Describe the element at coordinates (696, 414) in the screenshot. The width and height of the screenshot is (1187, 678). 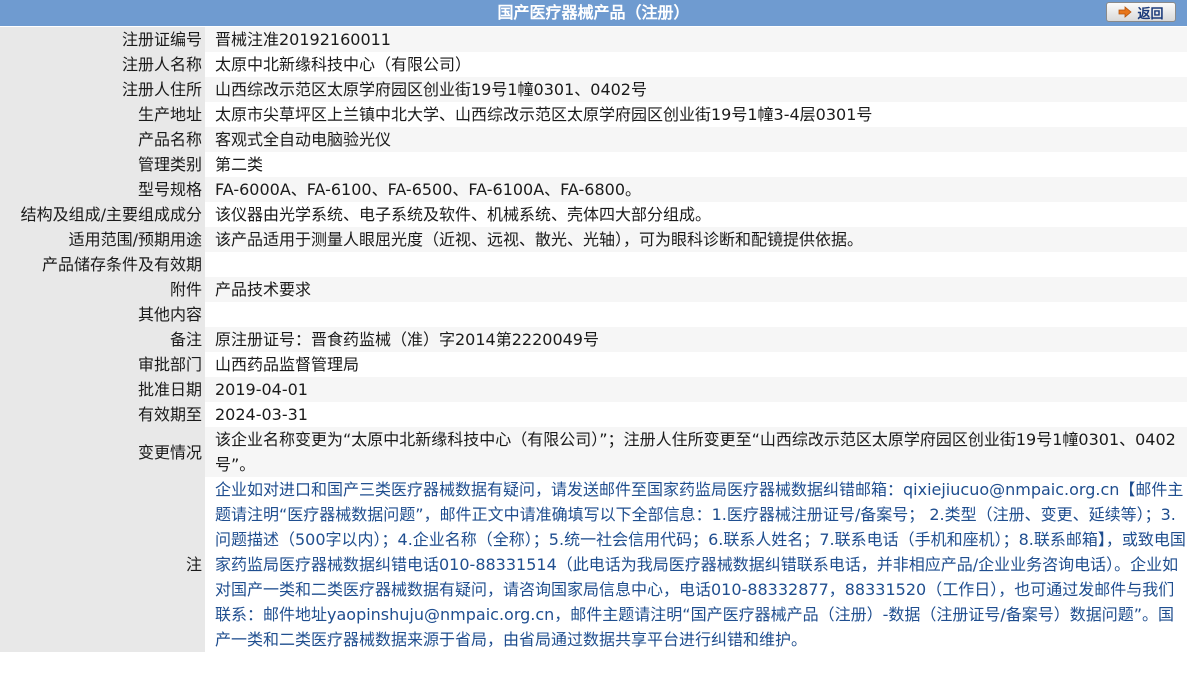
I see `field-value: 2024-03-31` at that location.